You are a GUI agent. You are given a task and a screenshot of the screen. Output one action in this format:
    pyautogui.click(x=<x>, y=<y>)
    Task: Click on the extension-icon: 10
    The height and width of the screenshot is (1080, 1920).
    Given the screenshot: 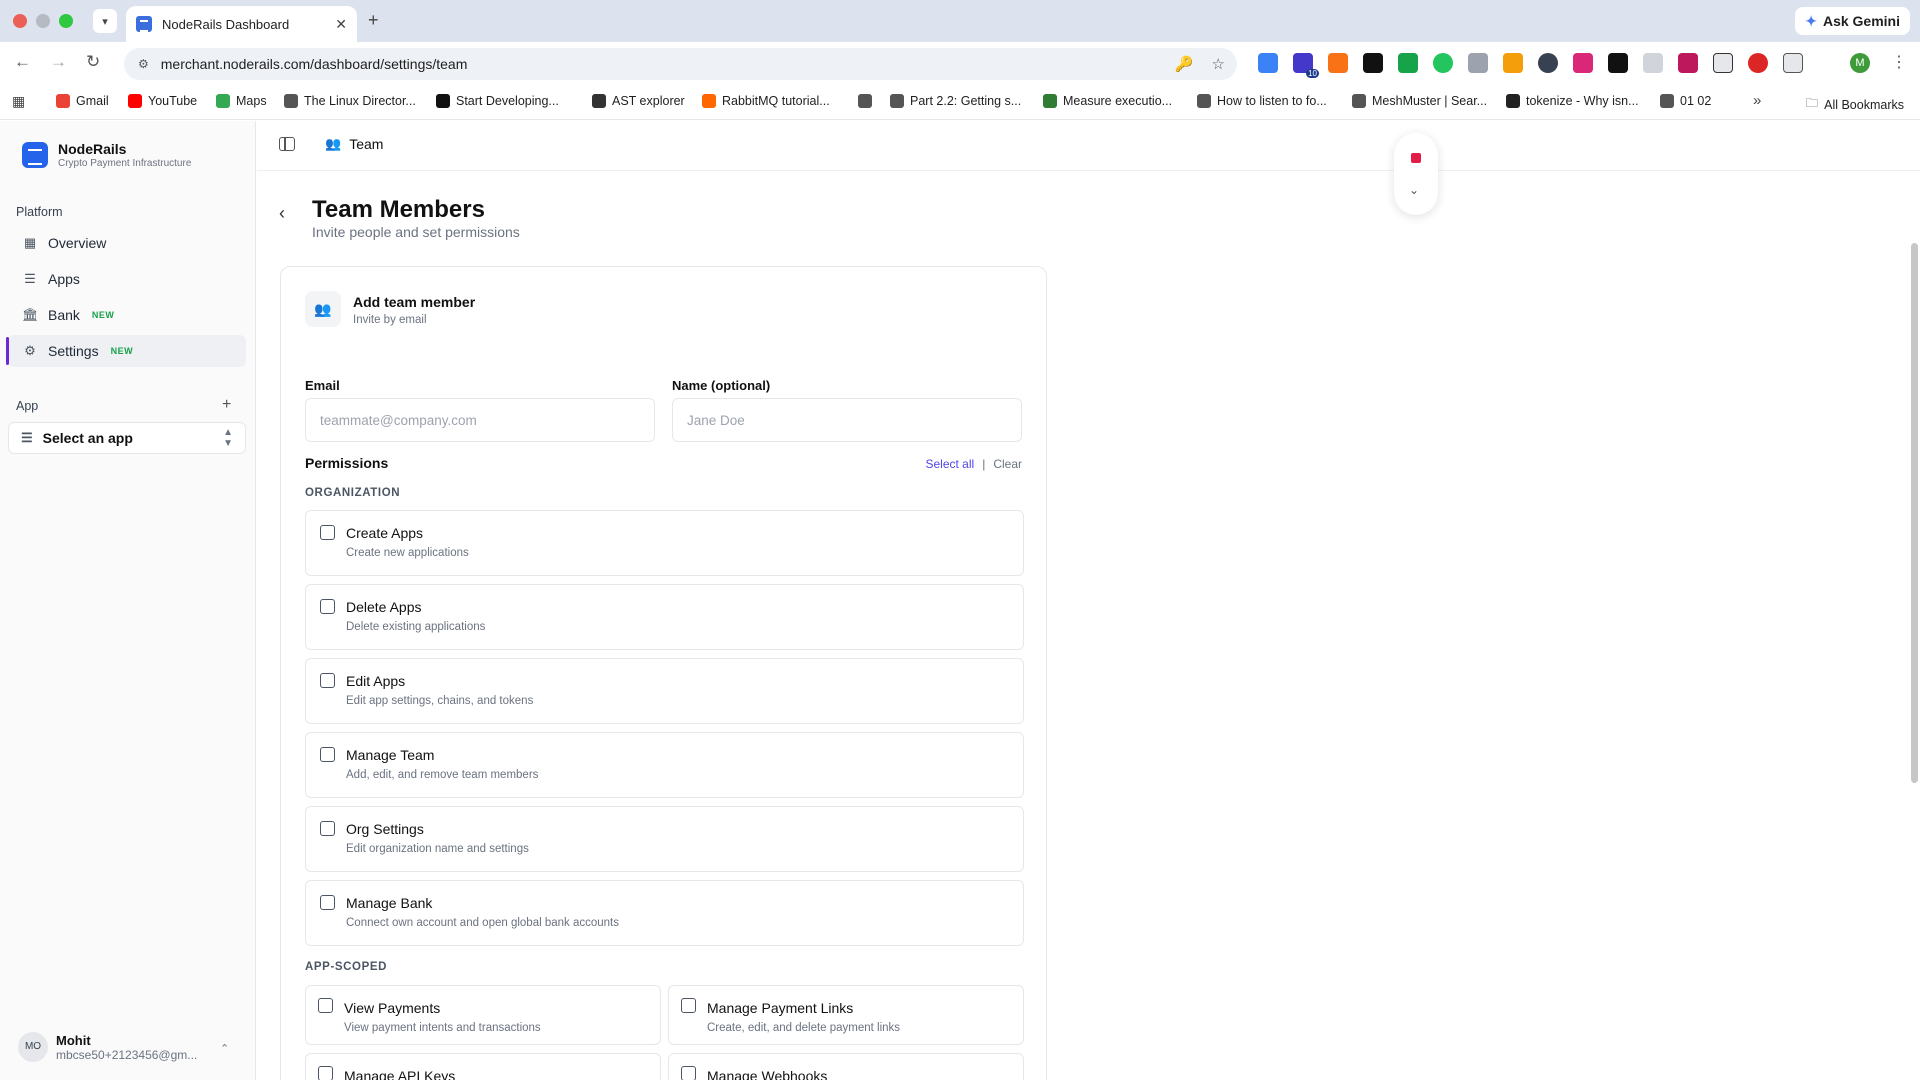 What is the action you would take?
    pyautogui.click(x=1306, y=65)
    